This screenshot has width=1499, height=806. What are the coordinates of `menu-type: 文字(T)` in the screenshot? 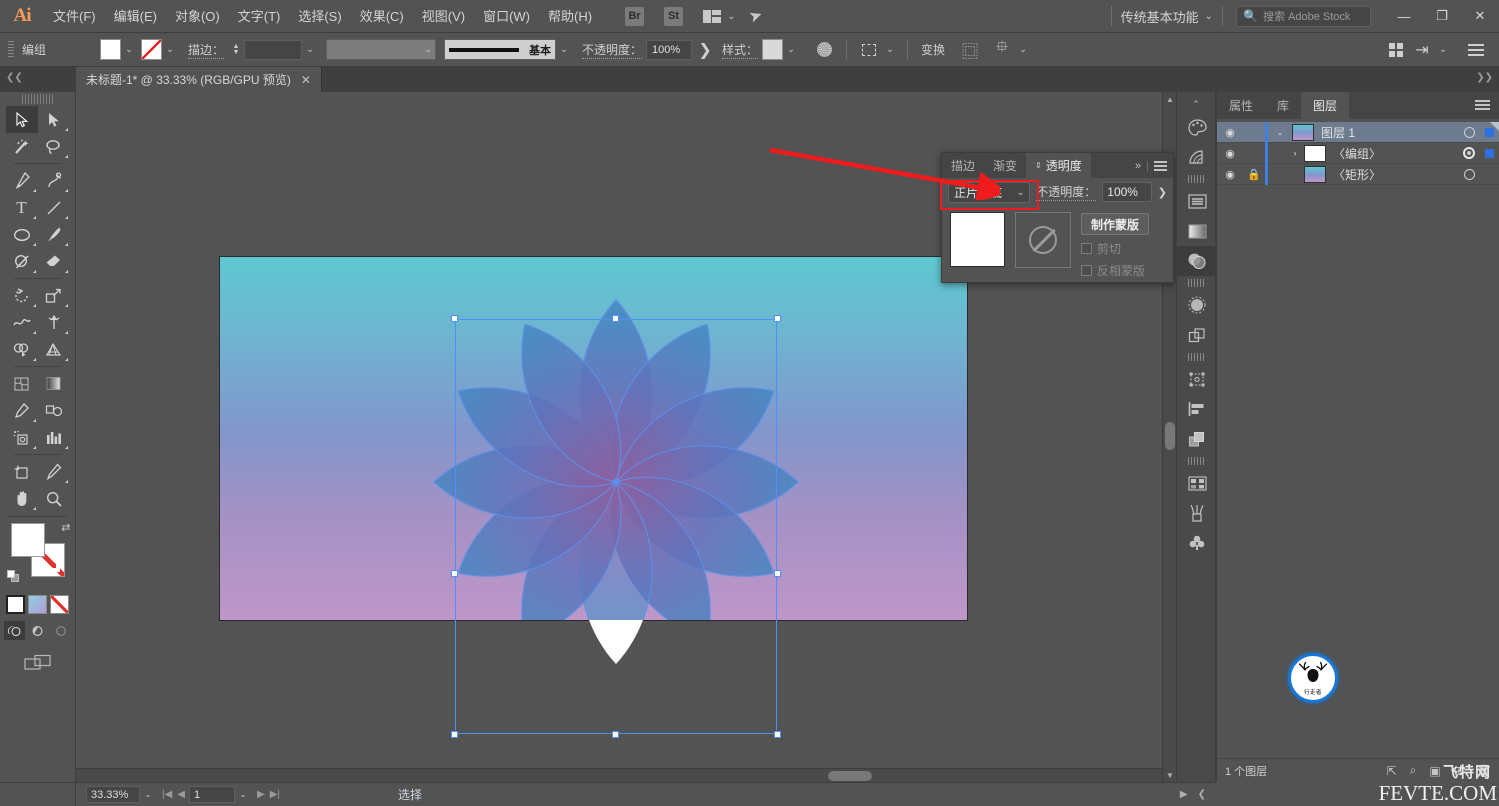 It's located at (259, 16).